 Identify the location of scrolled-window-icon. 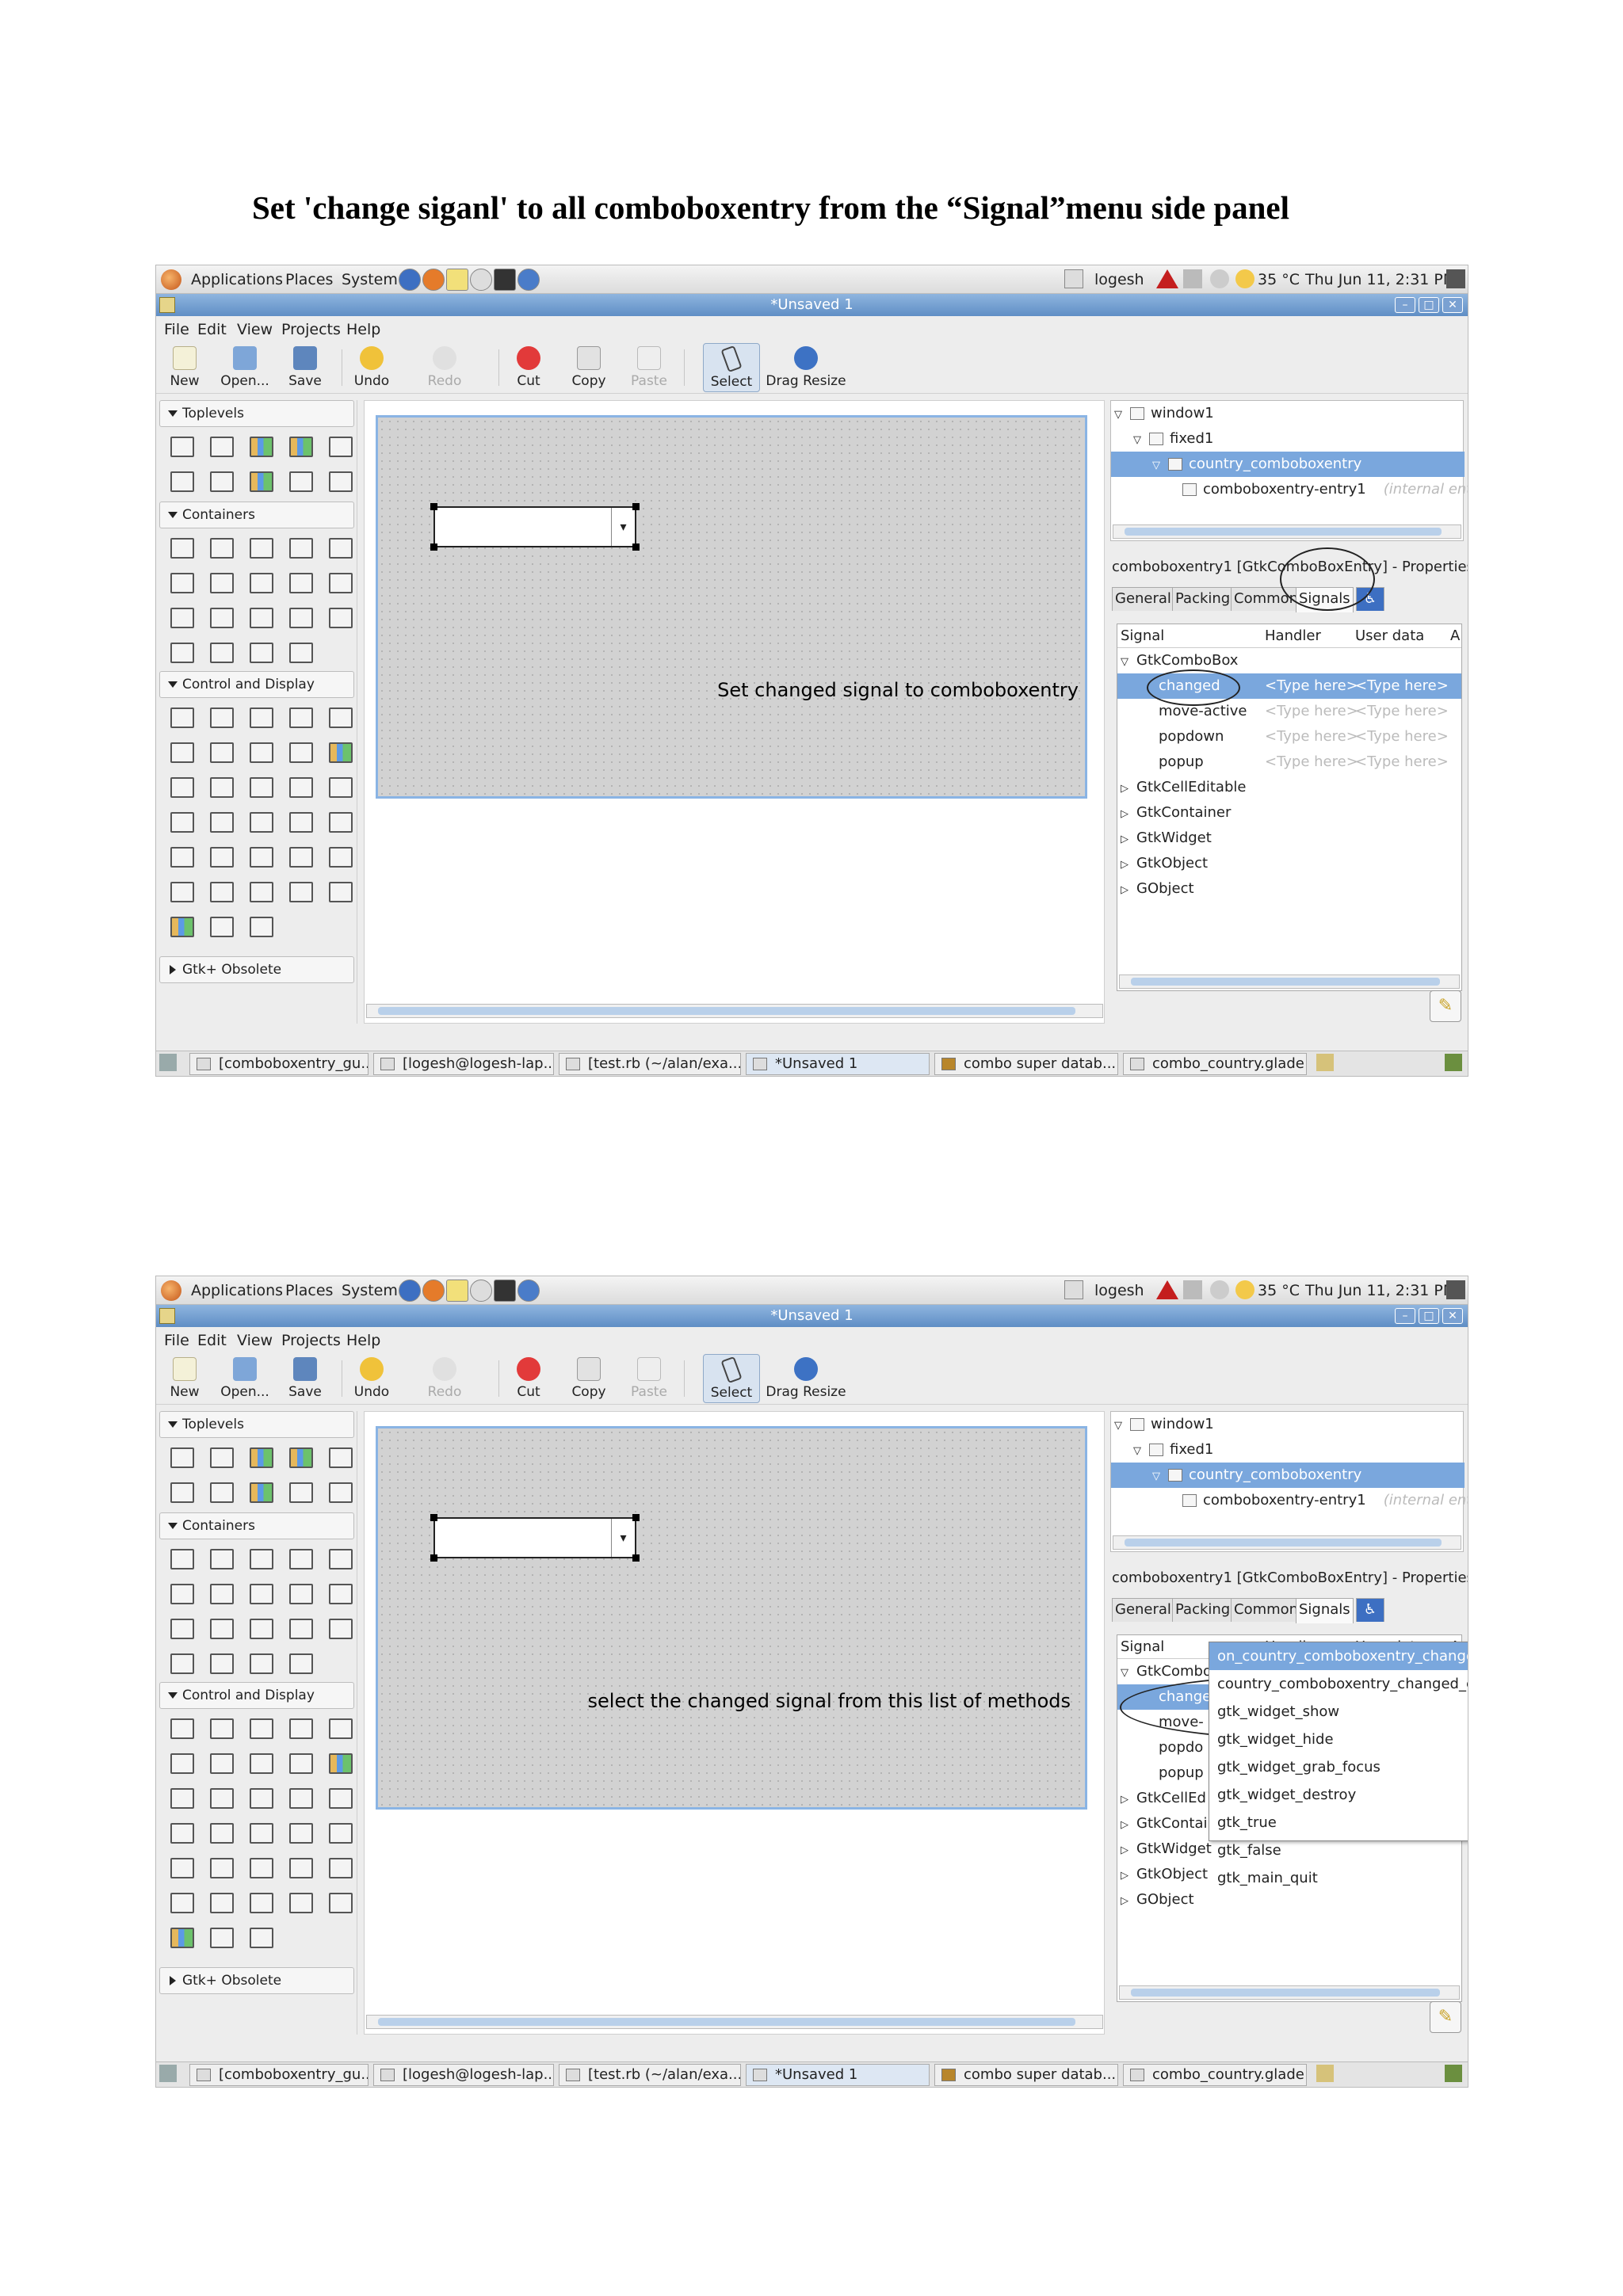
(341, 618).